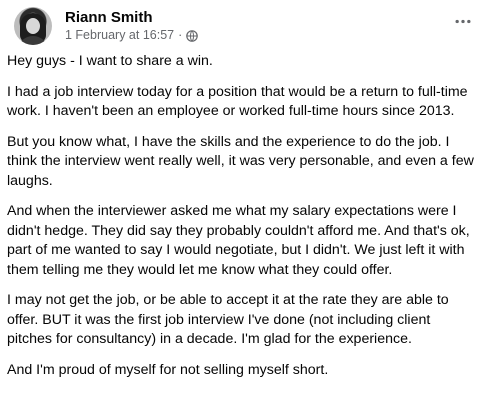  I want to click on post-meta: Riann Smith 1 February at 16:57 ·, so click(132, 26).